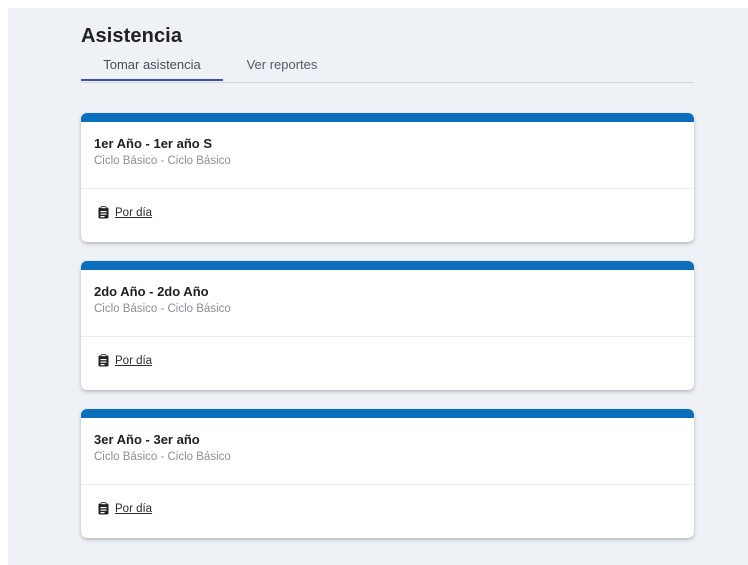 The height and width of the screenshot is (565, 748). I want to click on card-title: 1er Año - 1er año S, so click(153, 143).